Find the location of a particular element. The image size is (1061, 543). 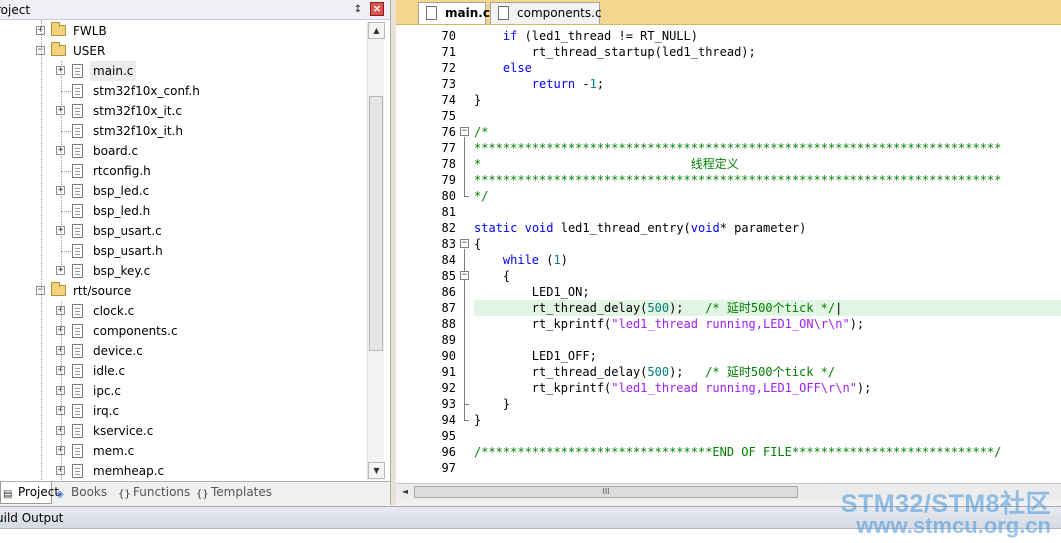

tree-folder: + FWLB is located at coordinates (183, 31).